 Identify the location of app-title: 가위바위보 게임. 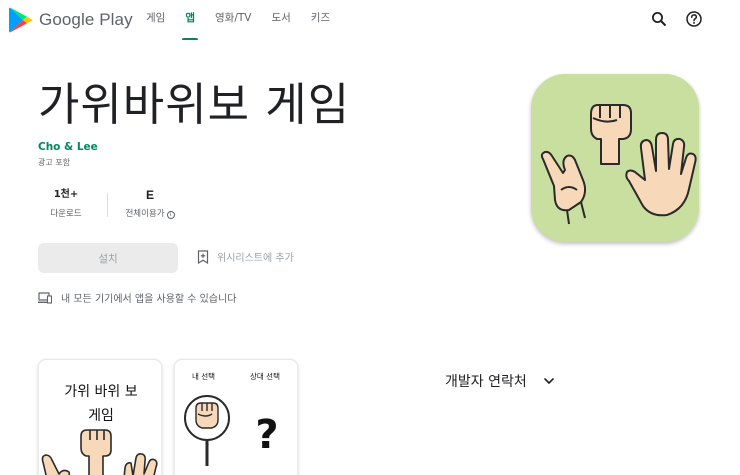
(194, 104).